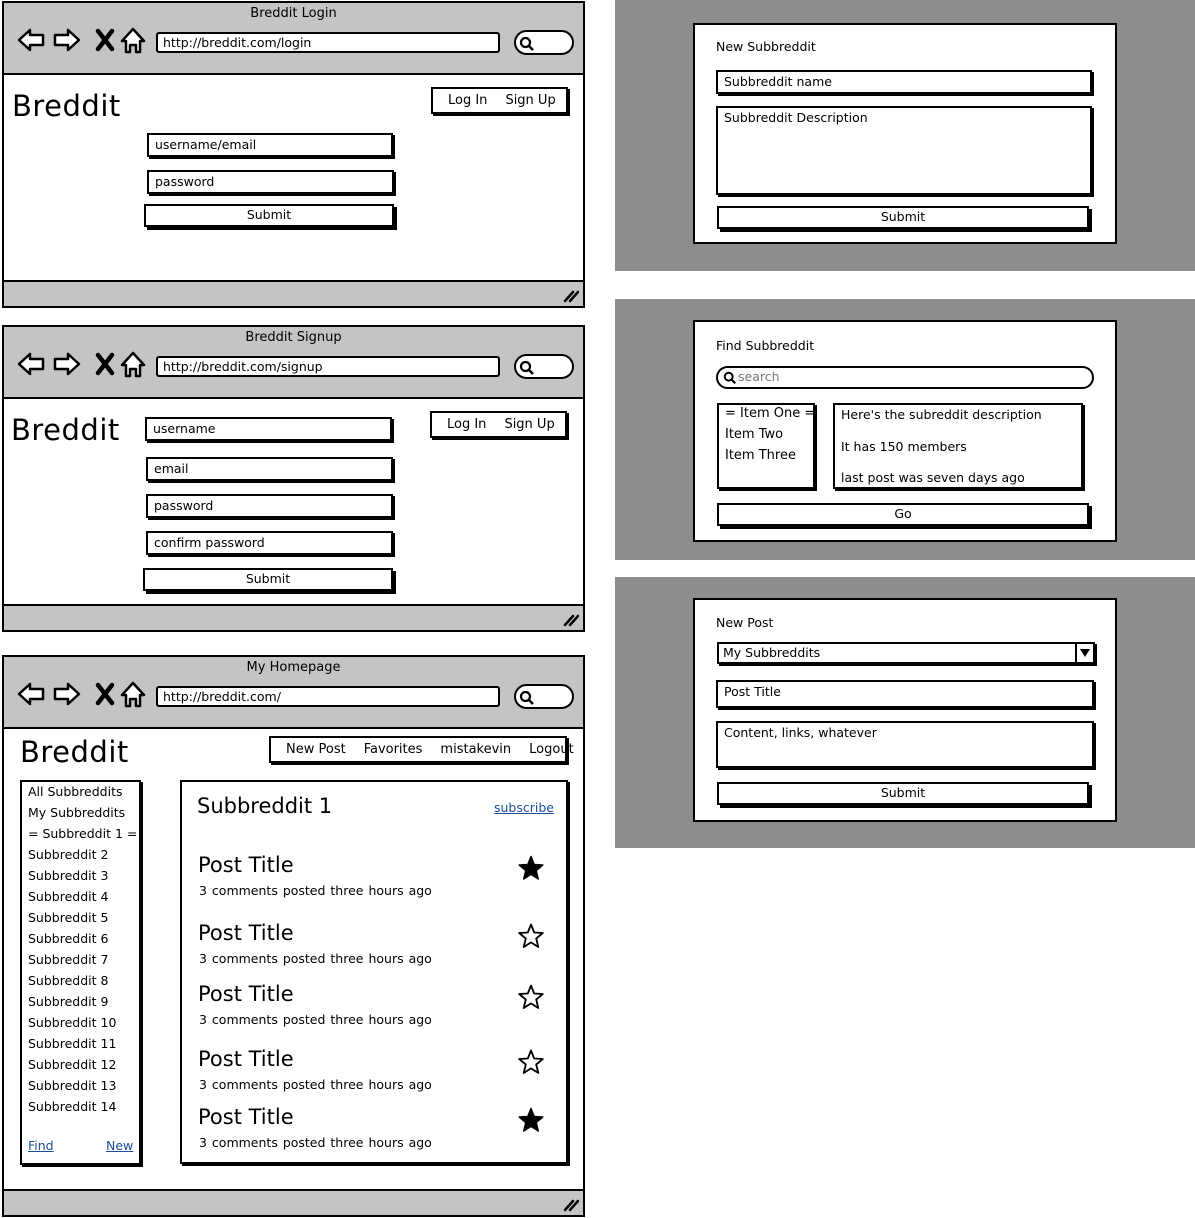 The height and width of the screenshot is (1218, 1195). I want to click on list-item: Item Two, so click(754, 434).